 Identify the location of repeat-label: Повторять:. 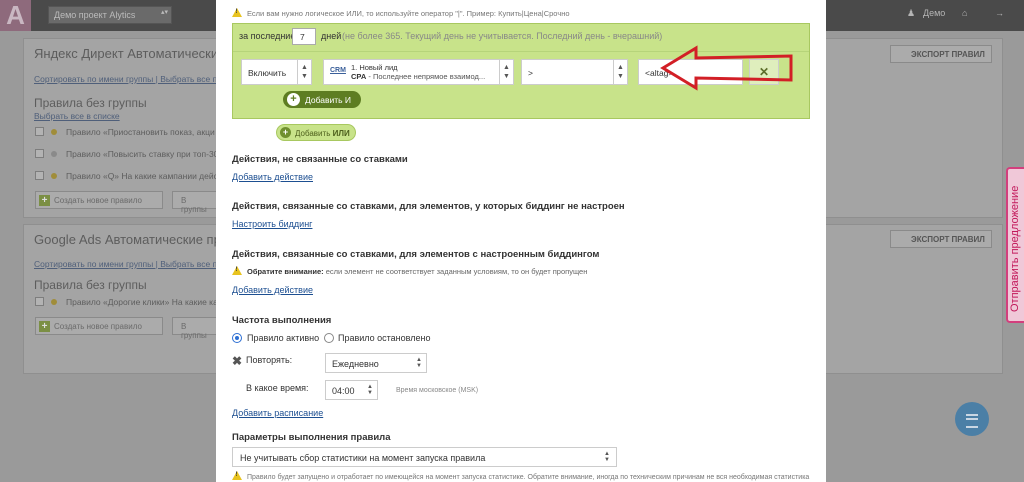
(269, 360).